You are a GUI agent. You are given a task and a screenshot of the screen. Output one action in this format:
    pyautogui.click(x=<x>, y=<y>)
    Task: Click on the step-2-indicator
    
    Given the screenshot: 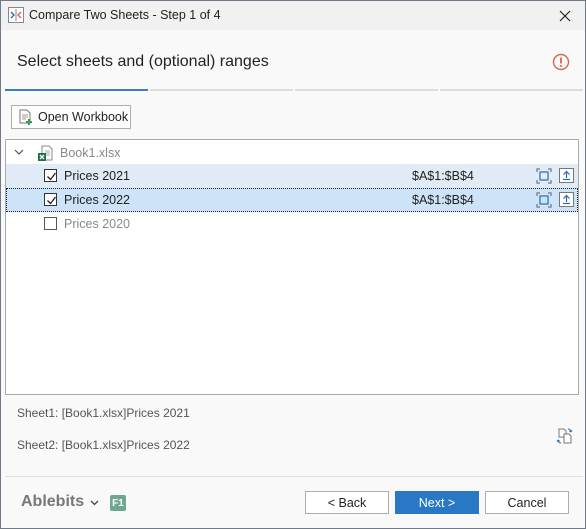 What is the action you would take?
    pyautogui.click(x=221, y=90)
    